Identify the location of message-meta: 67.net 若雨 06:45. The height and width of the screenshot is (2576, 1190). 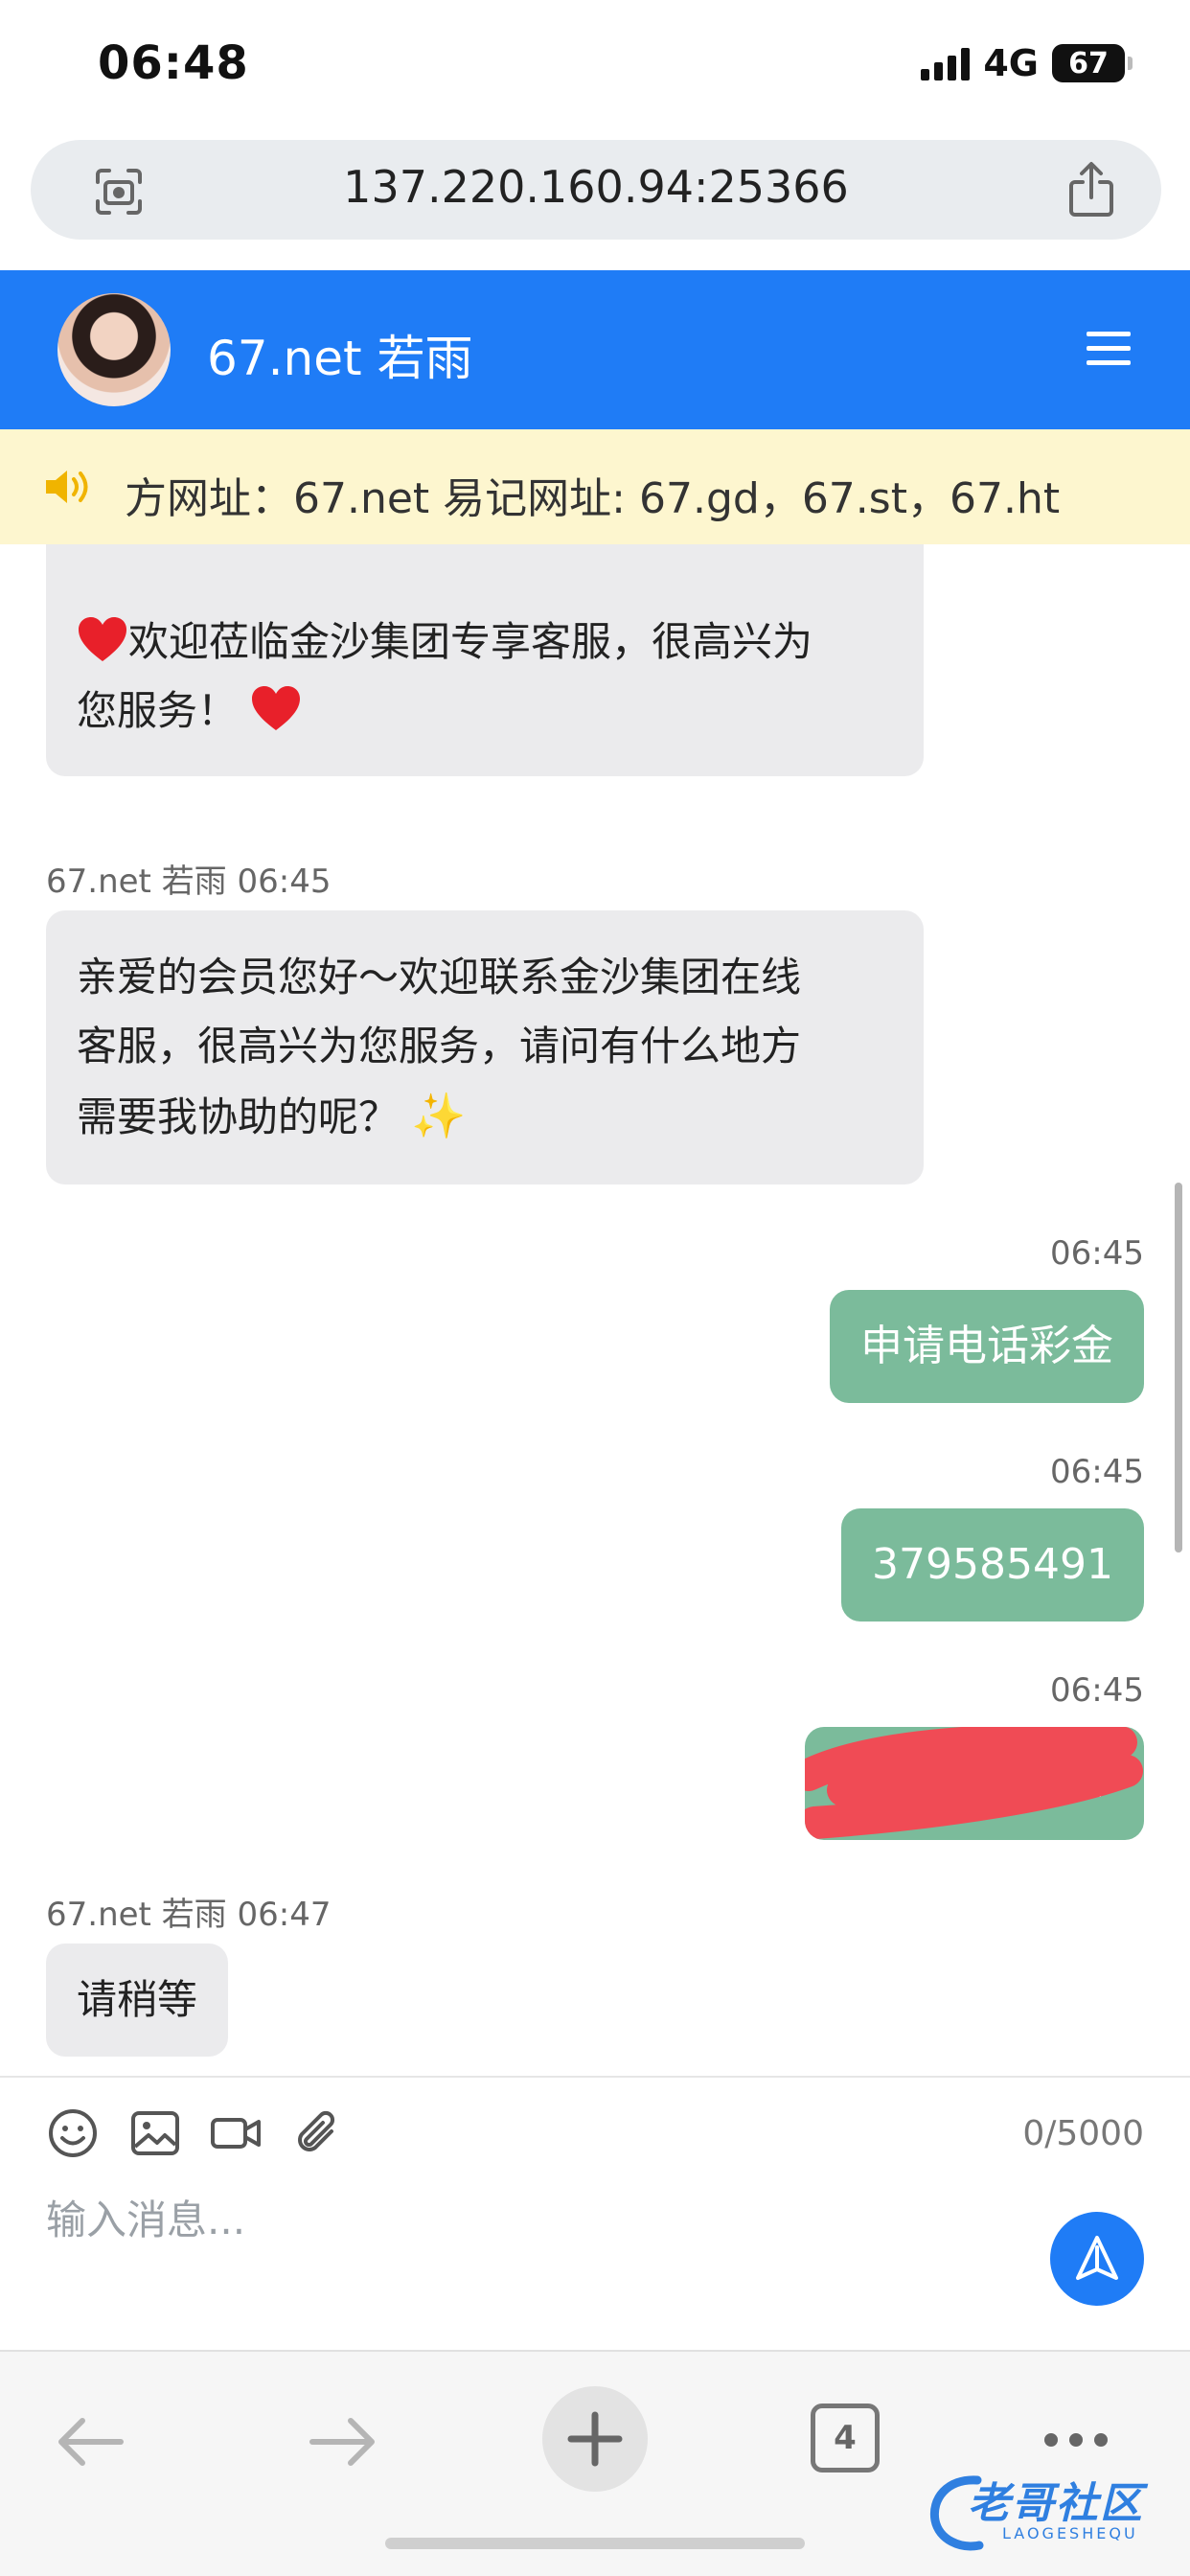
(189, 878).